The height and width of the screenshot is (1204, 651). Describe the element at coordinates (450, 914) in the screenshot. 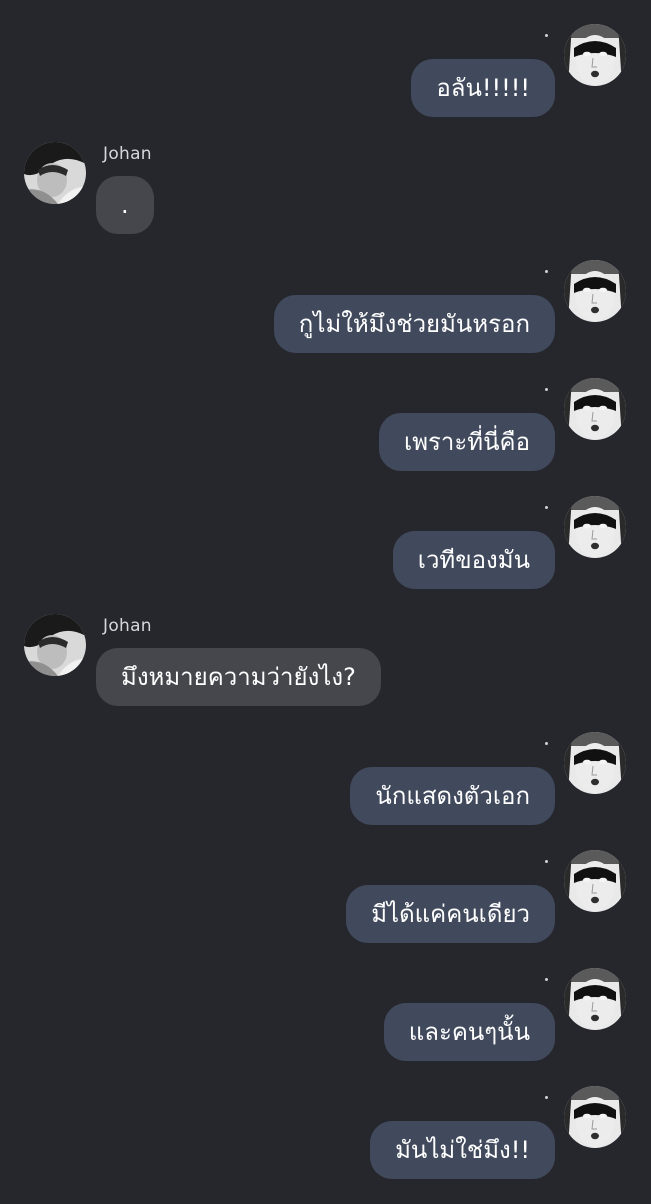

I see `message-bubble: มีได้แค่คนเดียว` at that location.